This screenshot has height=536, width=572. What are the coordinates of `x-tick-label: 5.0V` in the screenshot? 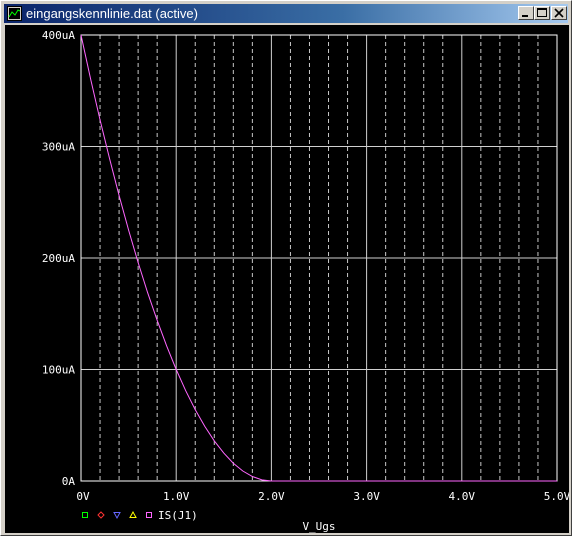 It's located at (556, 496).